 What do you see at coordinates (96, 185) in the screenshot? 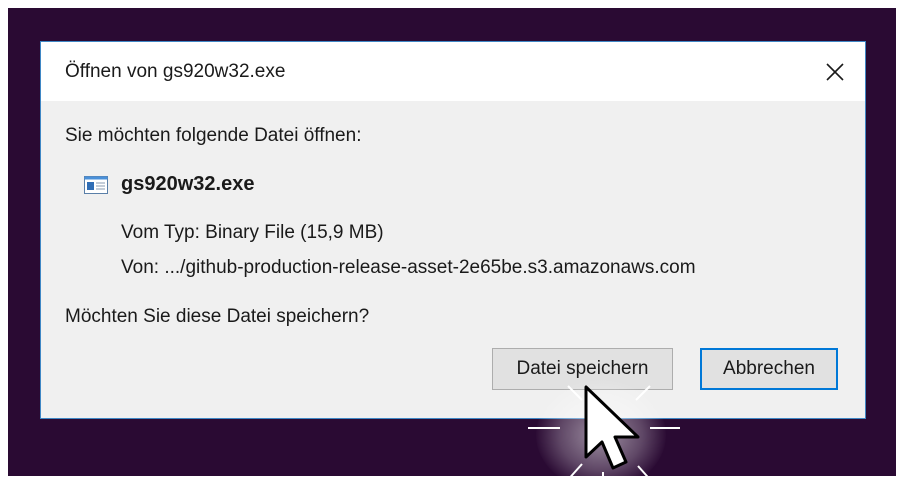
I see `executable-file-icon` at bounding box center [96, 185].